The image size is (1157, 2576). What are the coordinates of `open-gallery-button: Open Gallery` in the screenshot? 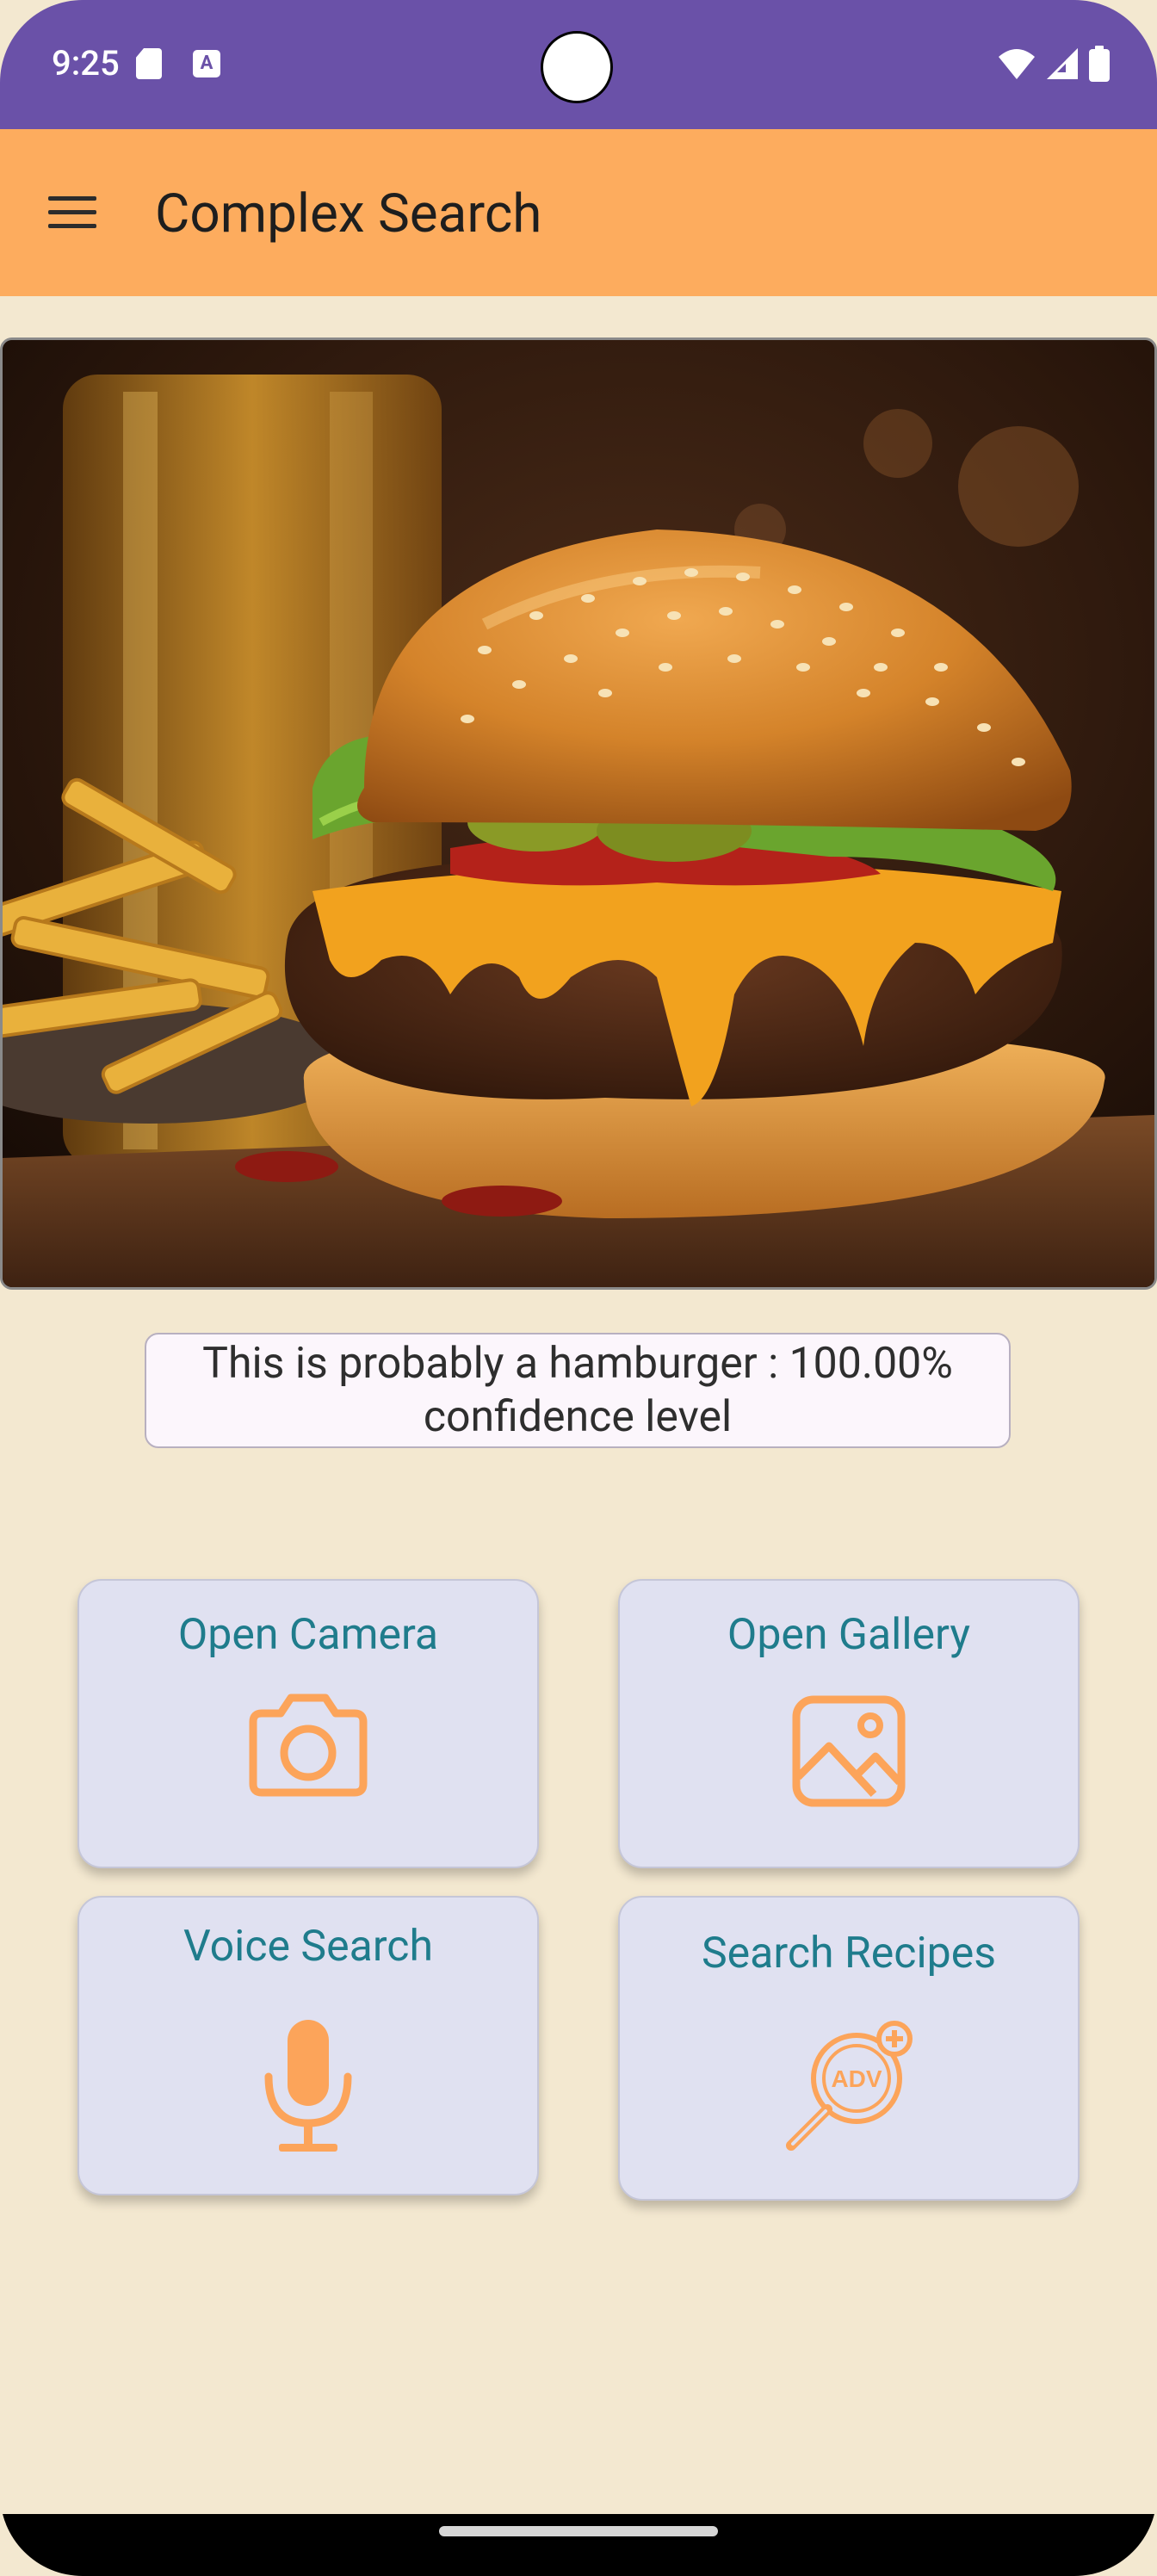 It's located at (849, 1723).